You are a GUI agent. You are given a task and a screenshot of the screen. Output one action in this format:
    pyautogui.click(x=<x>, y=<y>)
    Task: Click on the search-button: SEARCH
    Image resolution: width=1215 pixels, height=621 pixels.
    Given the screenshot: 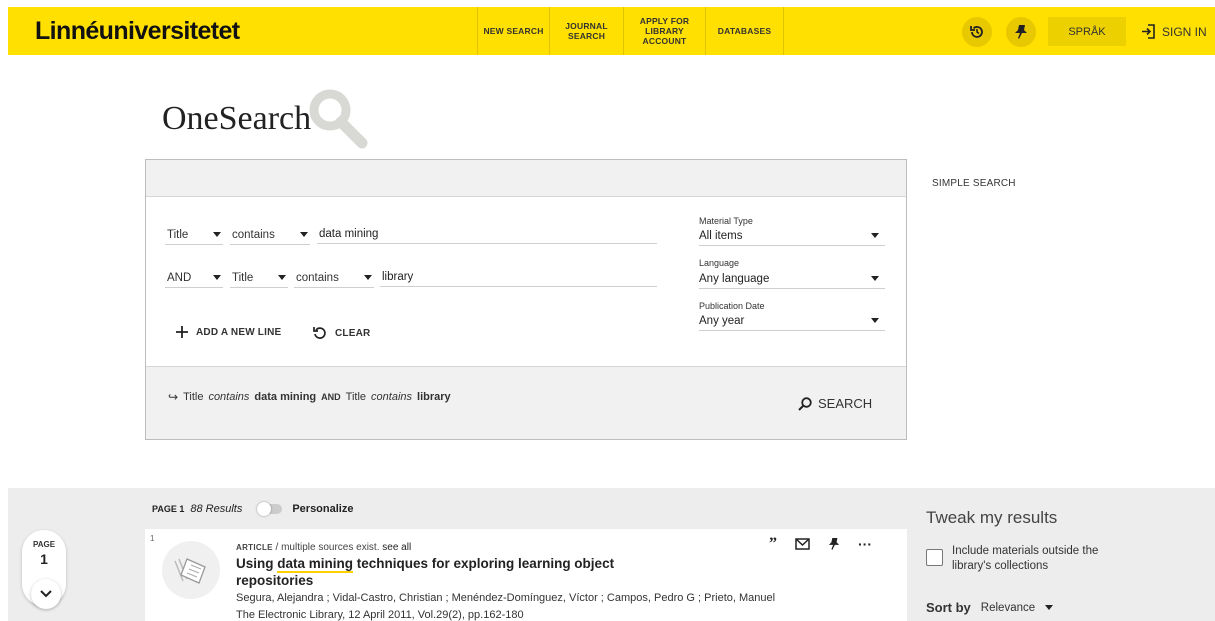 What is the action you would take?
    pyautogui.click(x=835, y=403)
    